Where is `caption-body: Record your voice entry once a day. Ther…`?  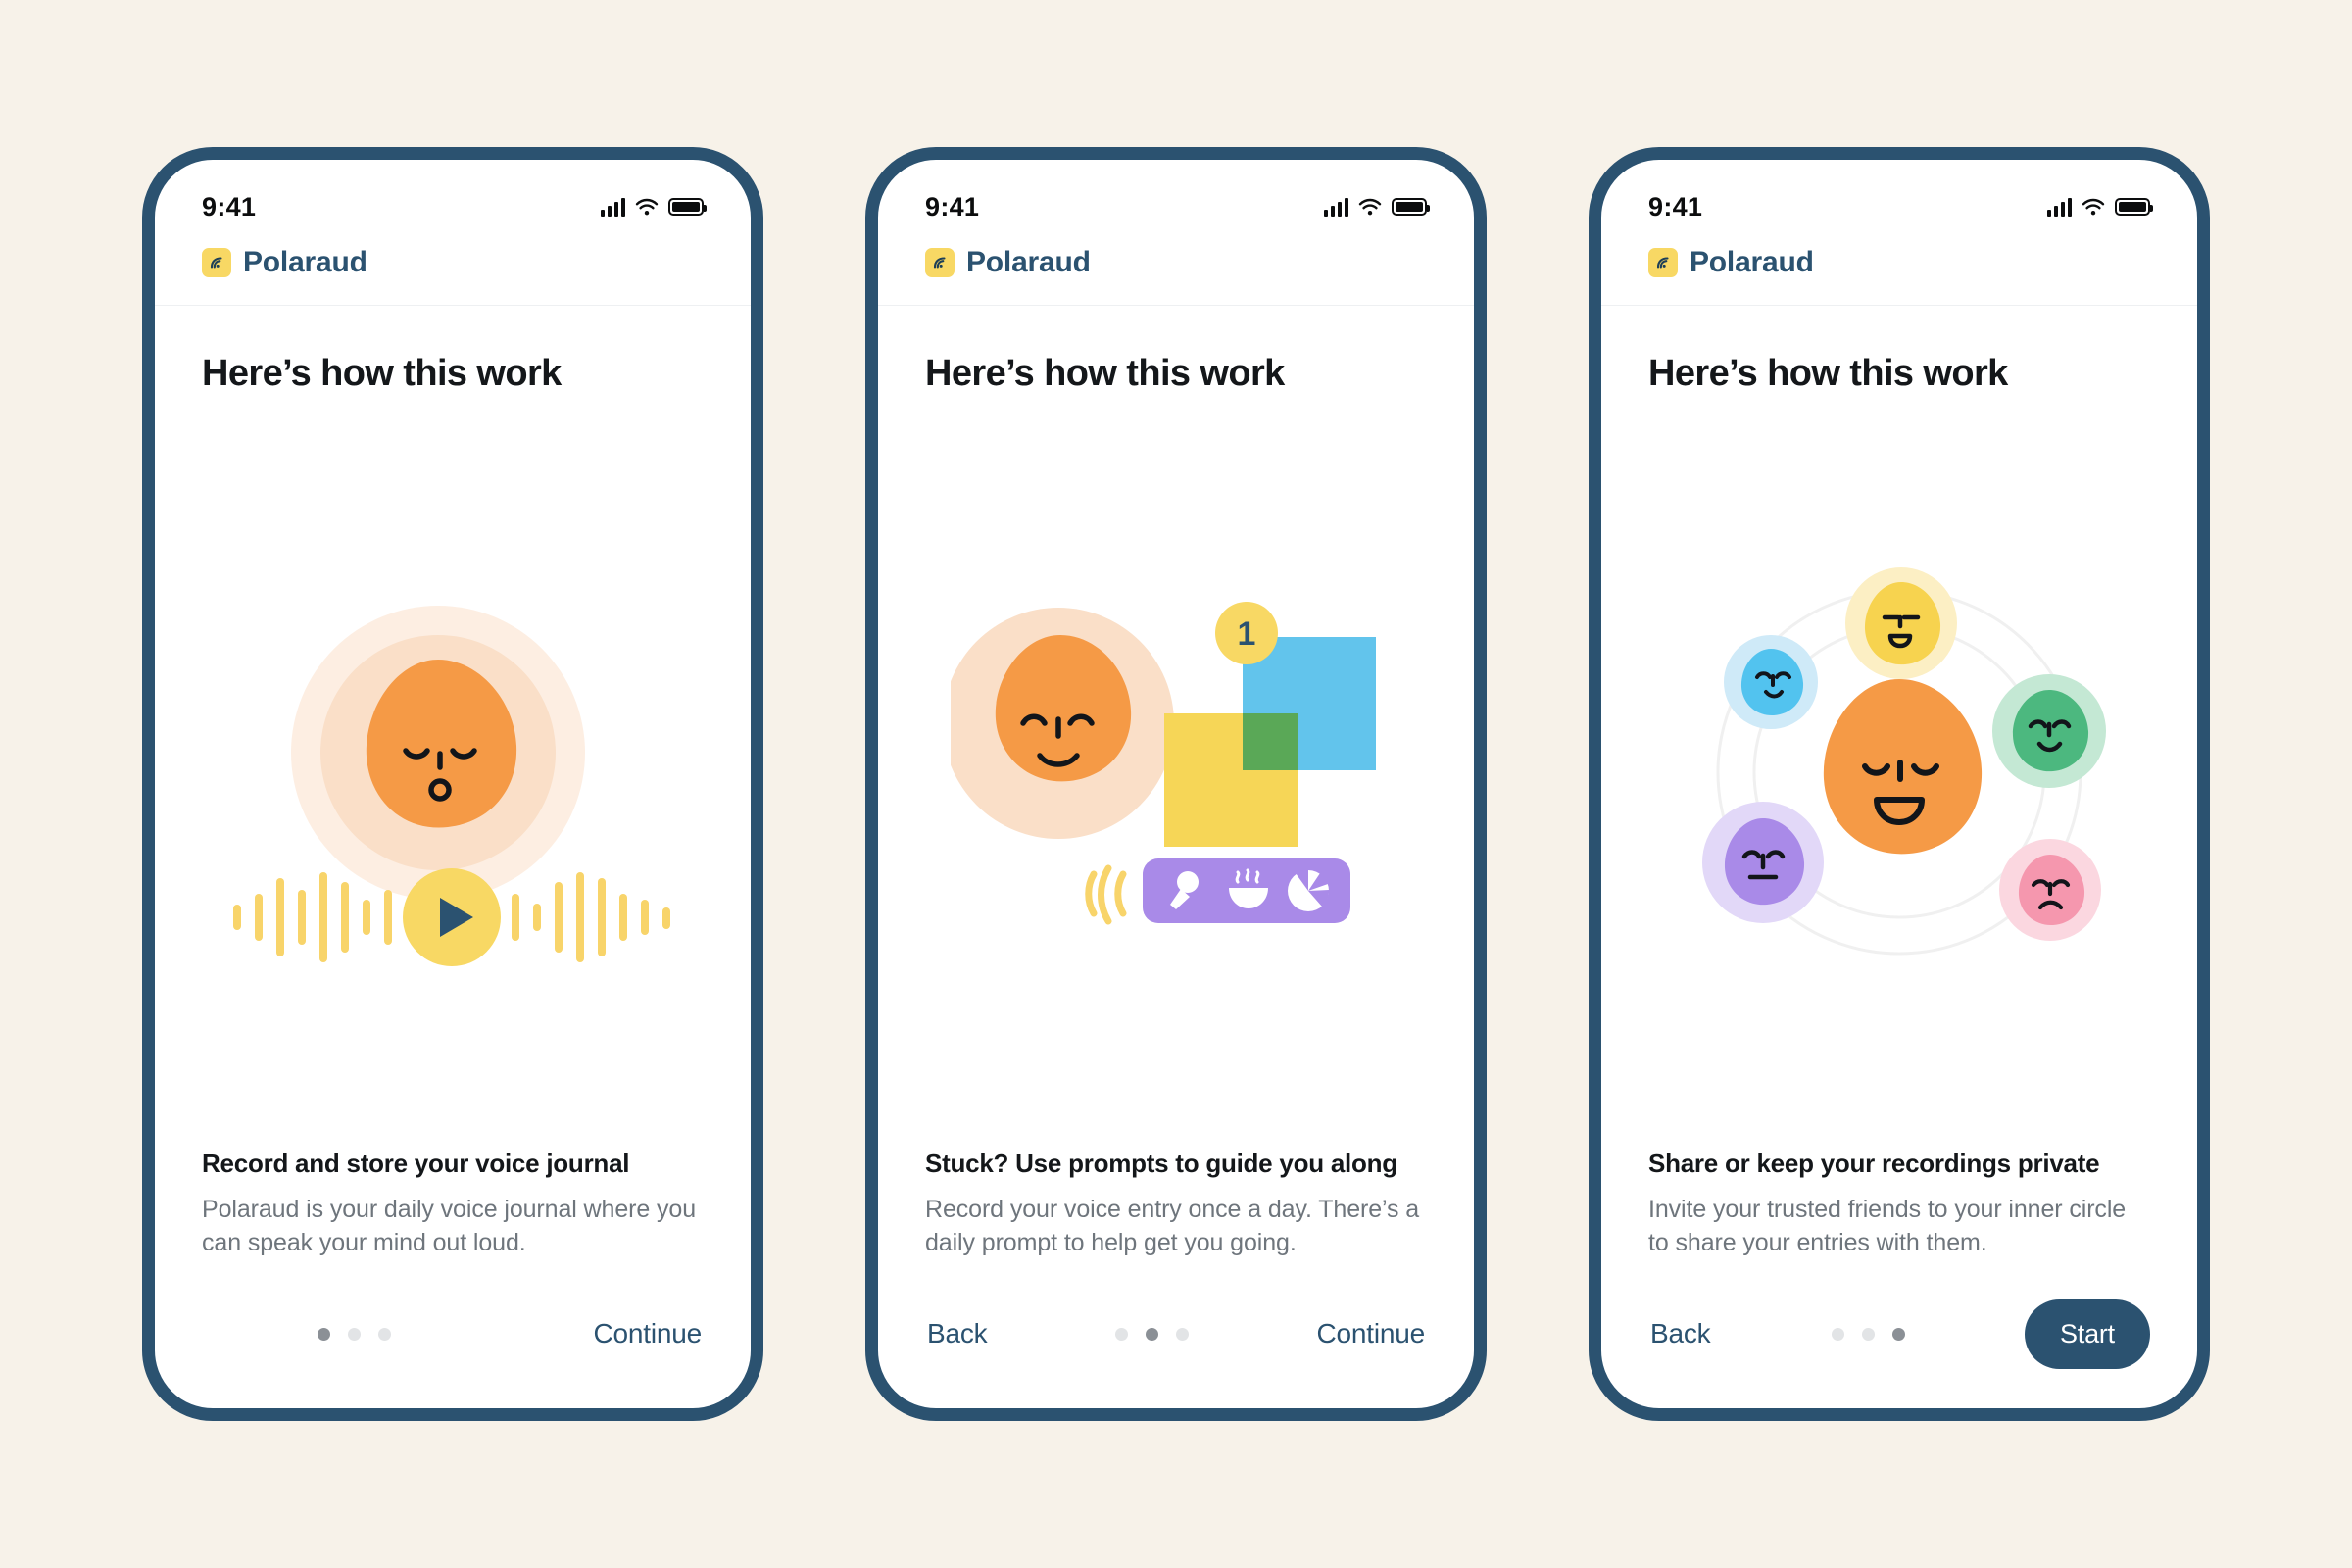 caption-body: Record your voice entry once a day. Ther… is located at coordinates (1172, 1226).